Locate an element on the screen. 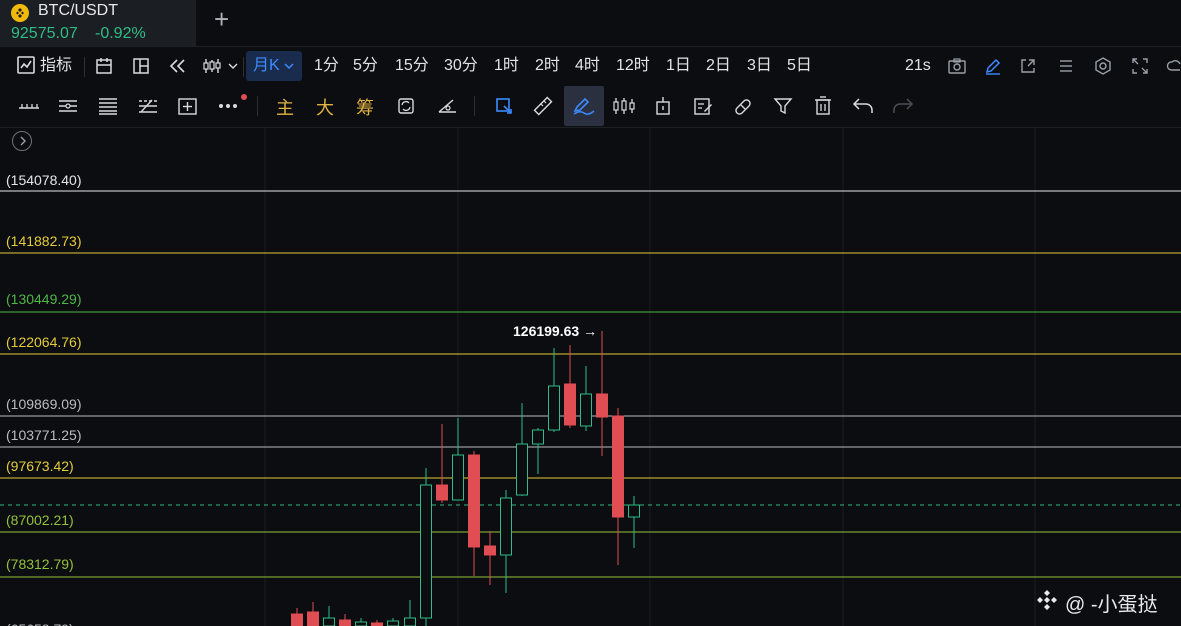 This screenshot has width=1181, height=626. big-order-button: 大 is located at coordinates (325, 107).